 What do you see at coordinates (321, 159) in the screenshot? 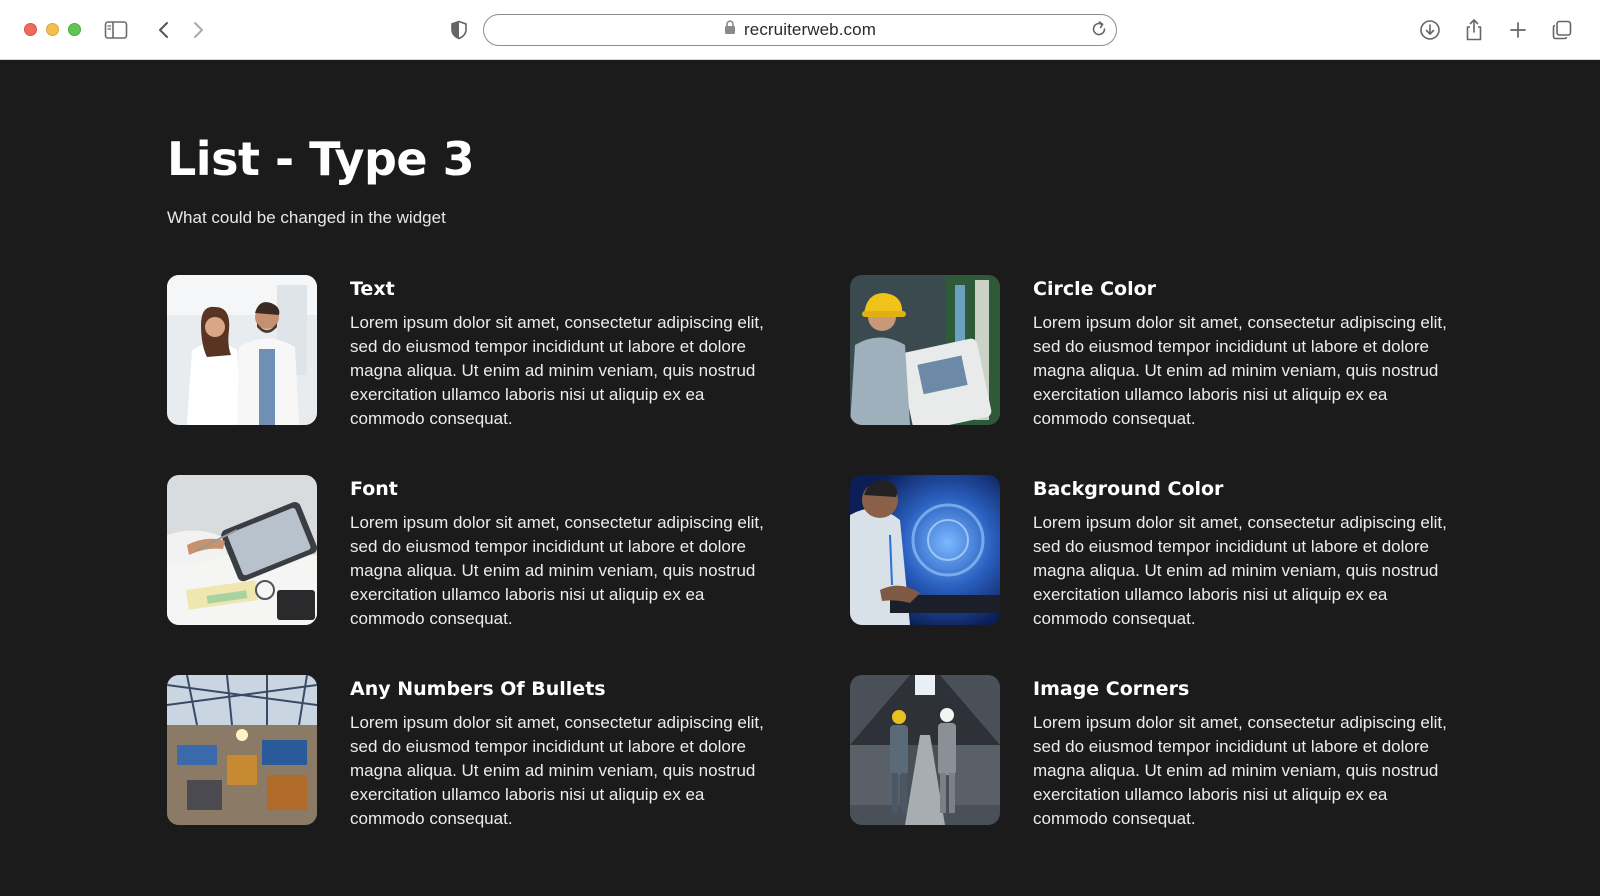
I see `page-title: List - Type 3` at bounding box center [321, 159].